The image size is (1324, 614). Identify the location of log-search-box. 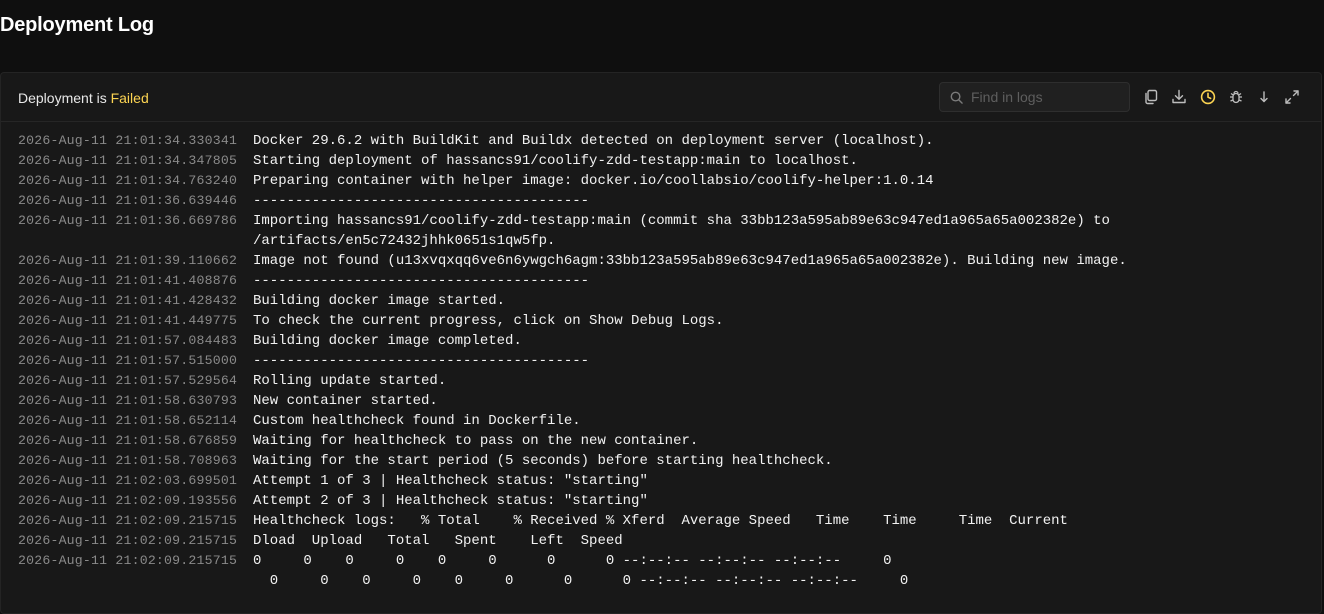
(1034, 97).